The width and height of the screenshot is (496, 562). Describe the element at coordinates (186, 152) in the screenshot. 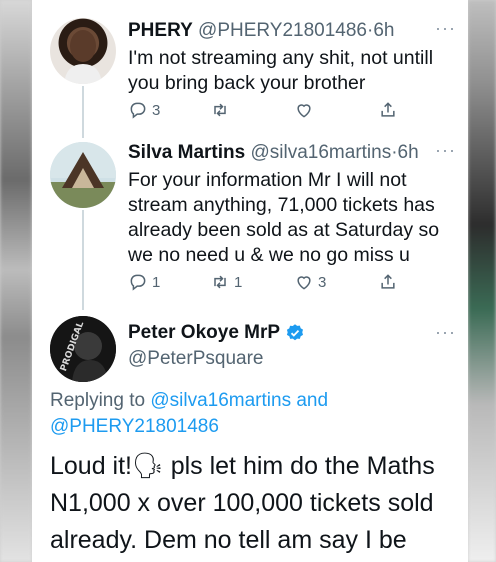

I see `author-name: Silva Martins` at that location.